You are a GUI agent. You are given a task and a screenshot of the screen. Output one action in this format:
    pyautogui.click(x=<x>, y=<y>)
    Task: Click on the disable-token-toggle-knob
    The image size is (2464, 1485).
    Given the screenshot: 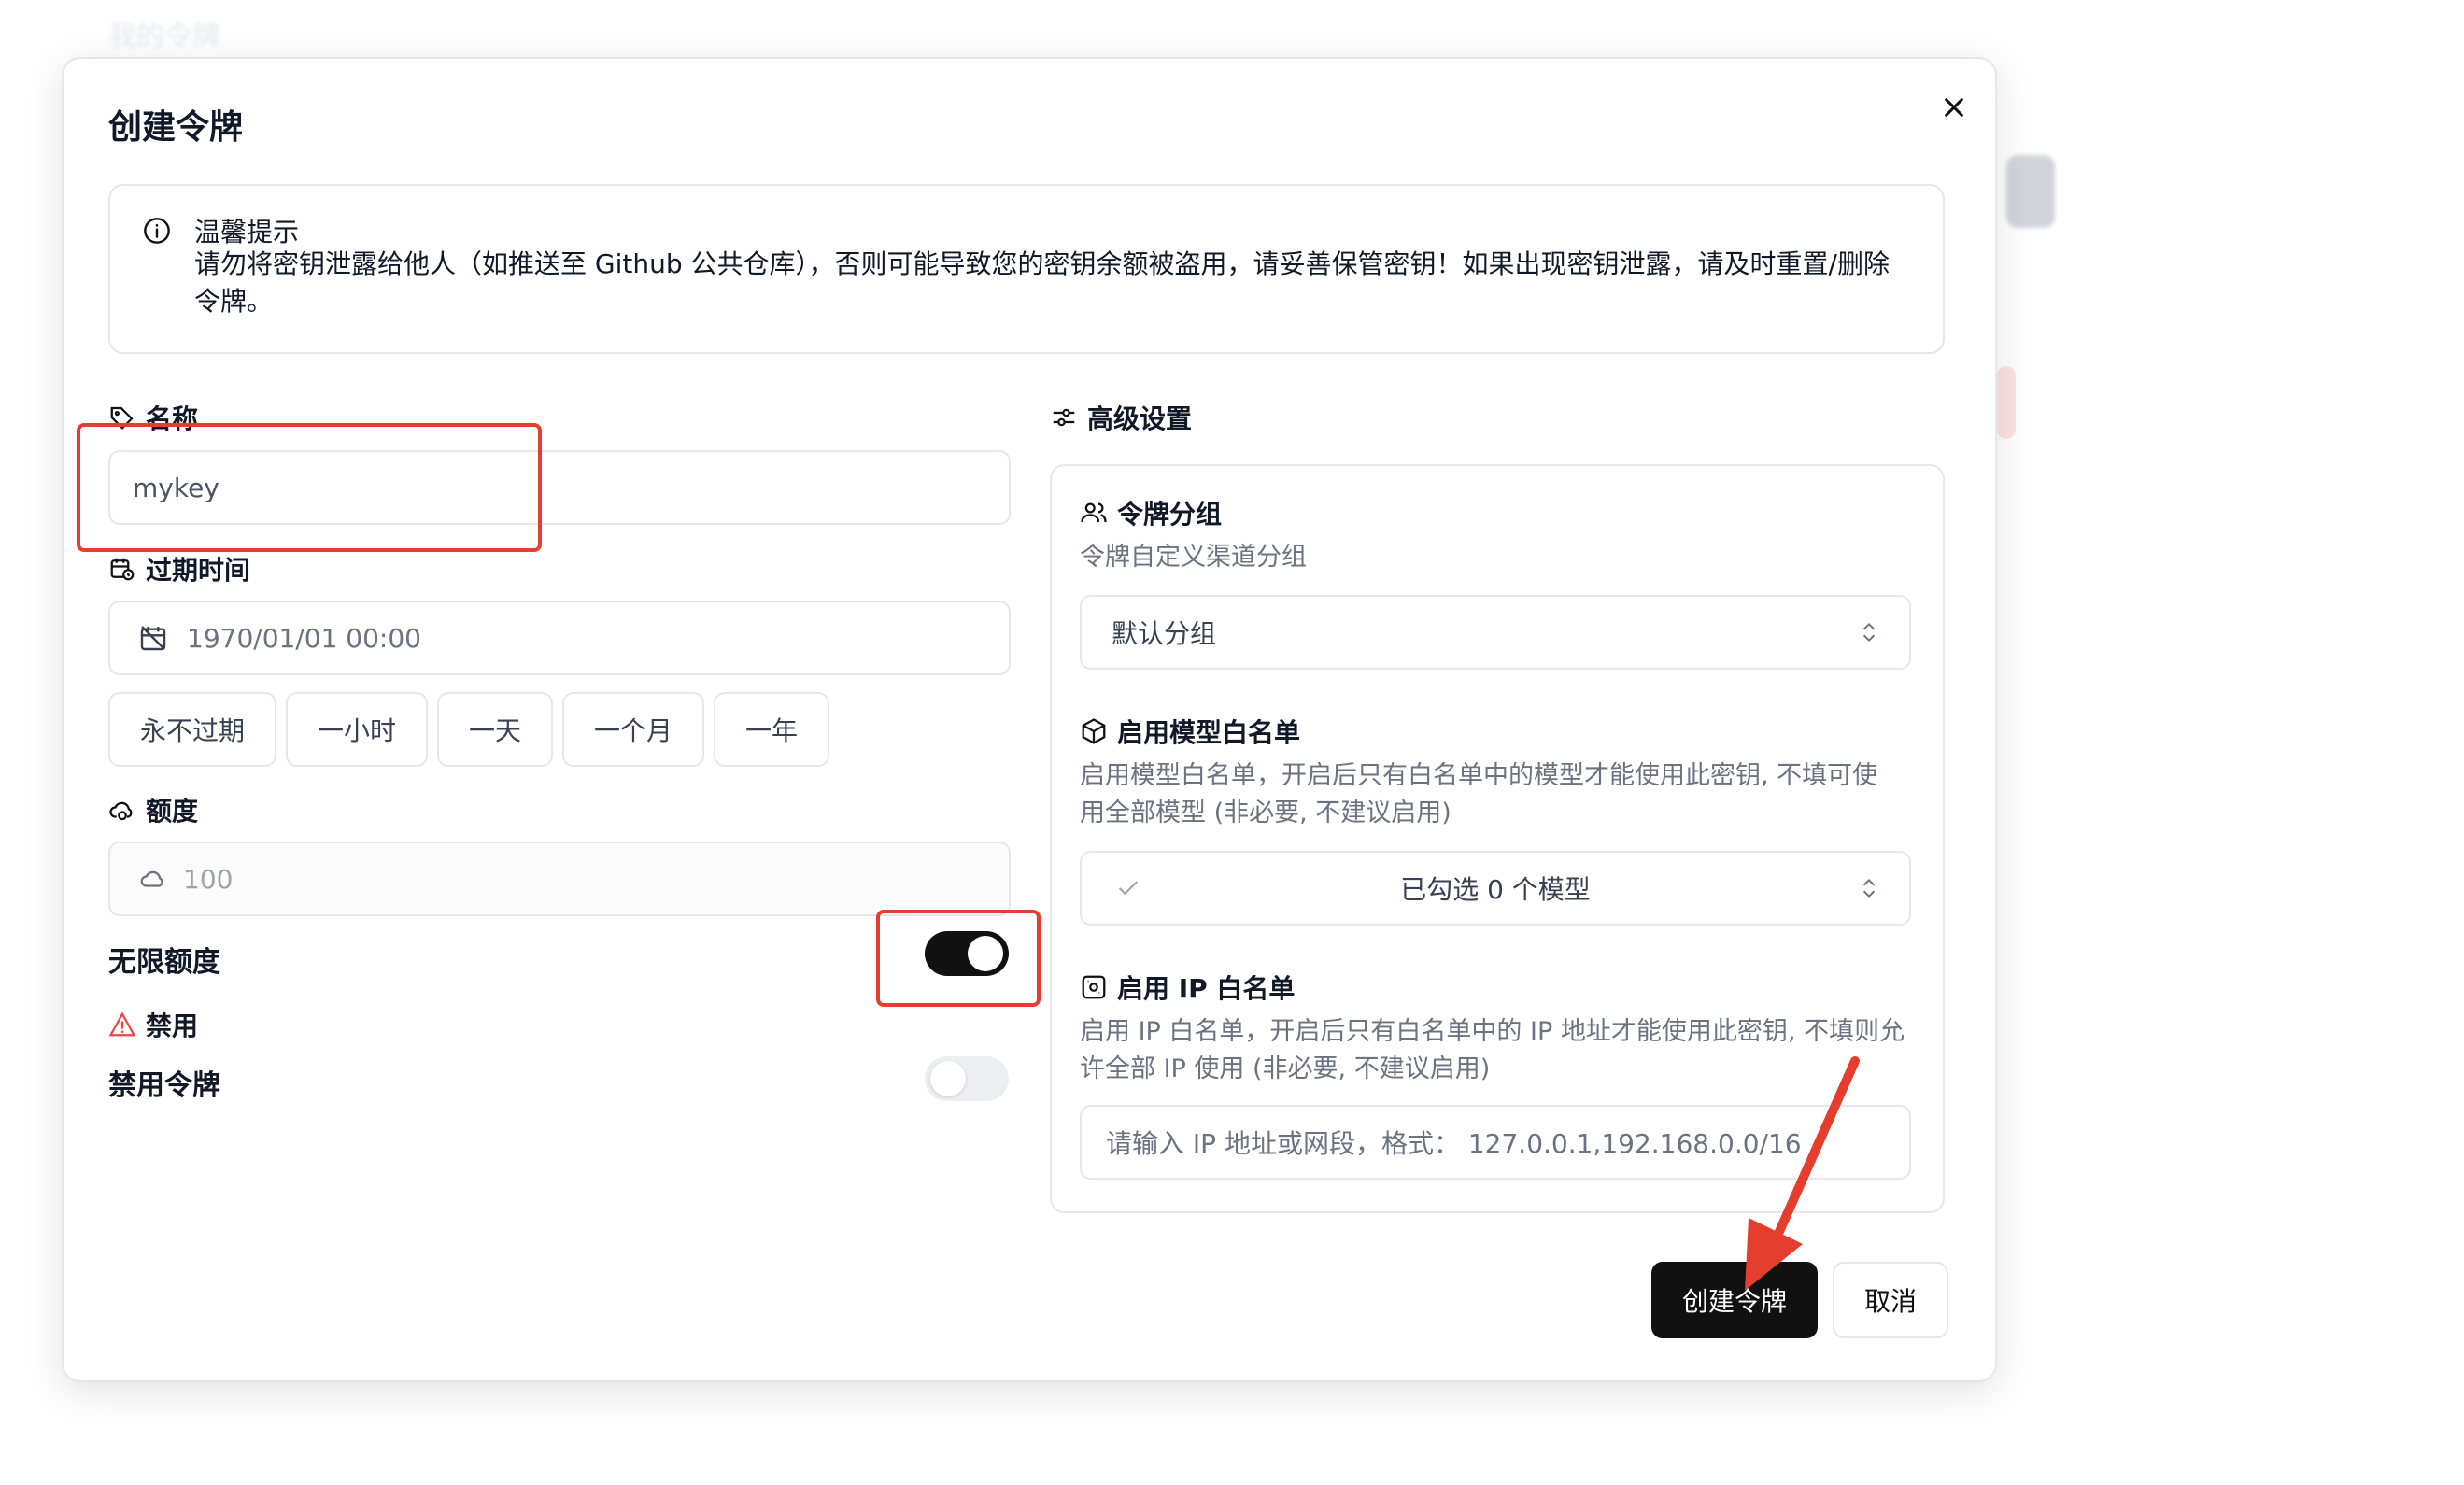 What is the action you would take?
    pyautogui.click(x=948, y=1078)
    